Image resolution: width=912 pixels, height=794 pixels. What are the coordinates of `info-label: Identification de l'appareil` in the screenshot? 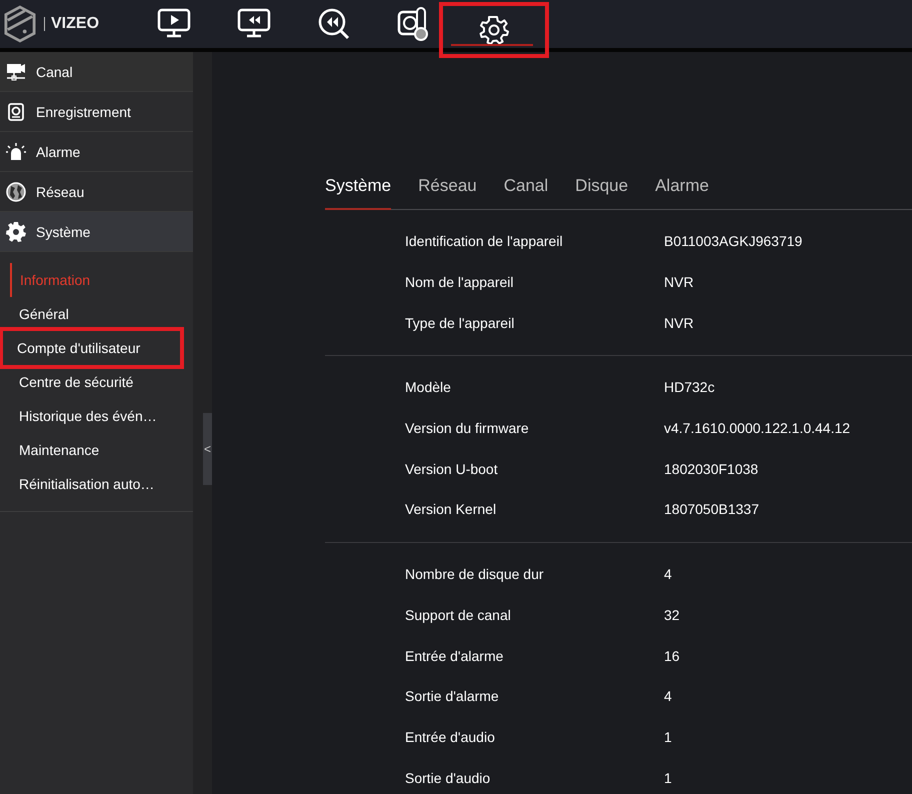 It's located at (484, 241).